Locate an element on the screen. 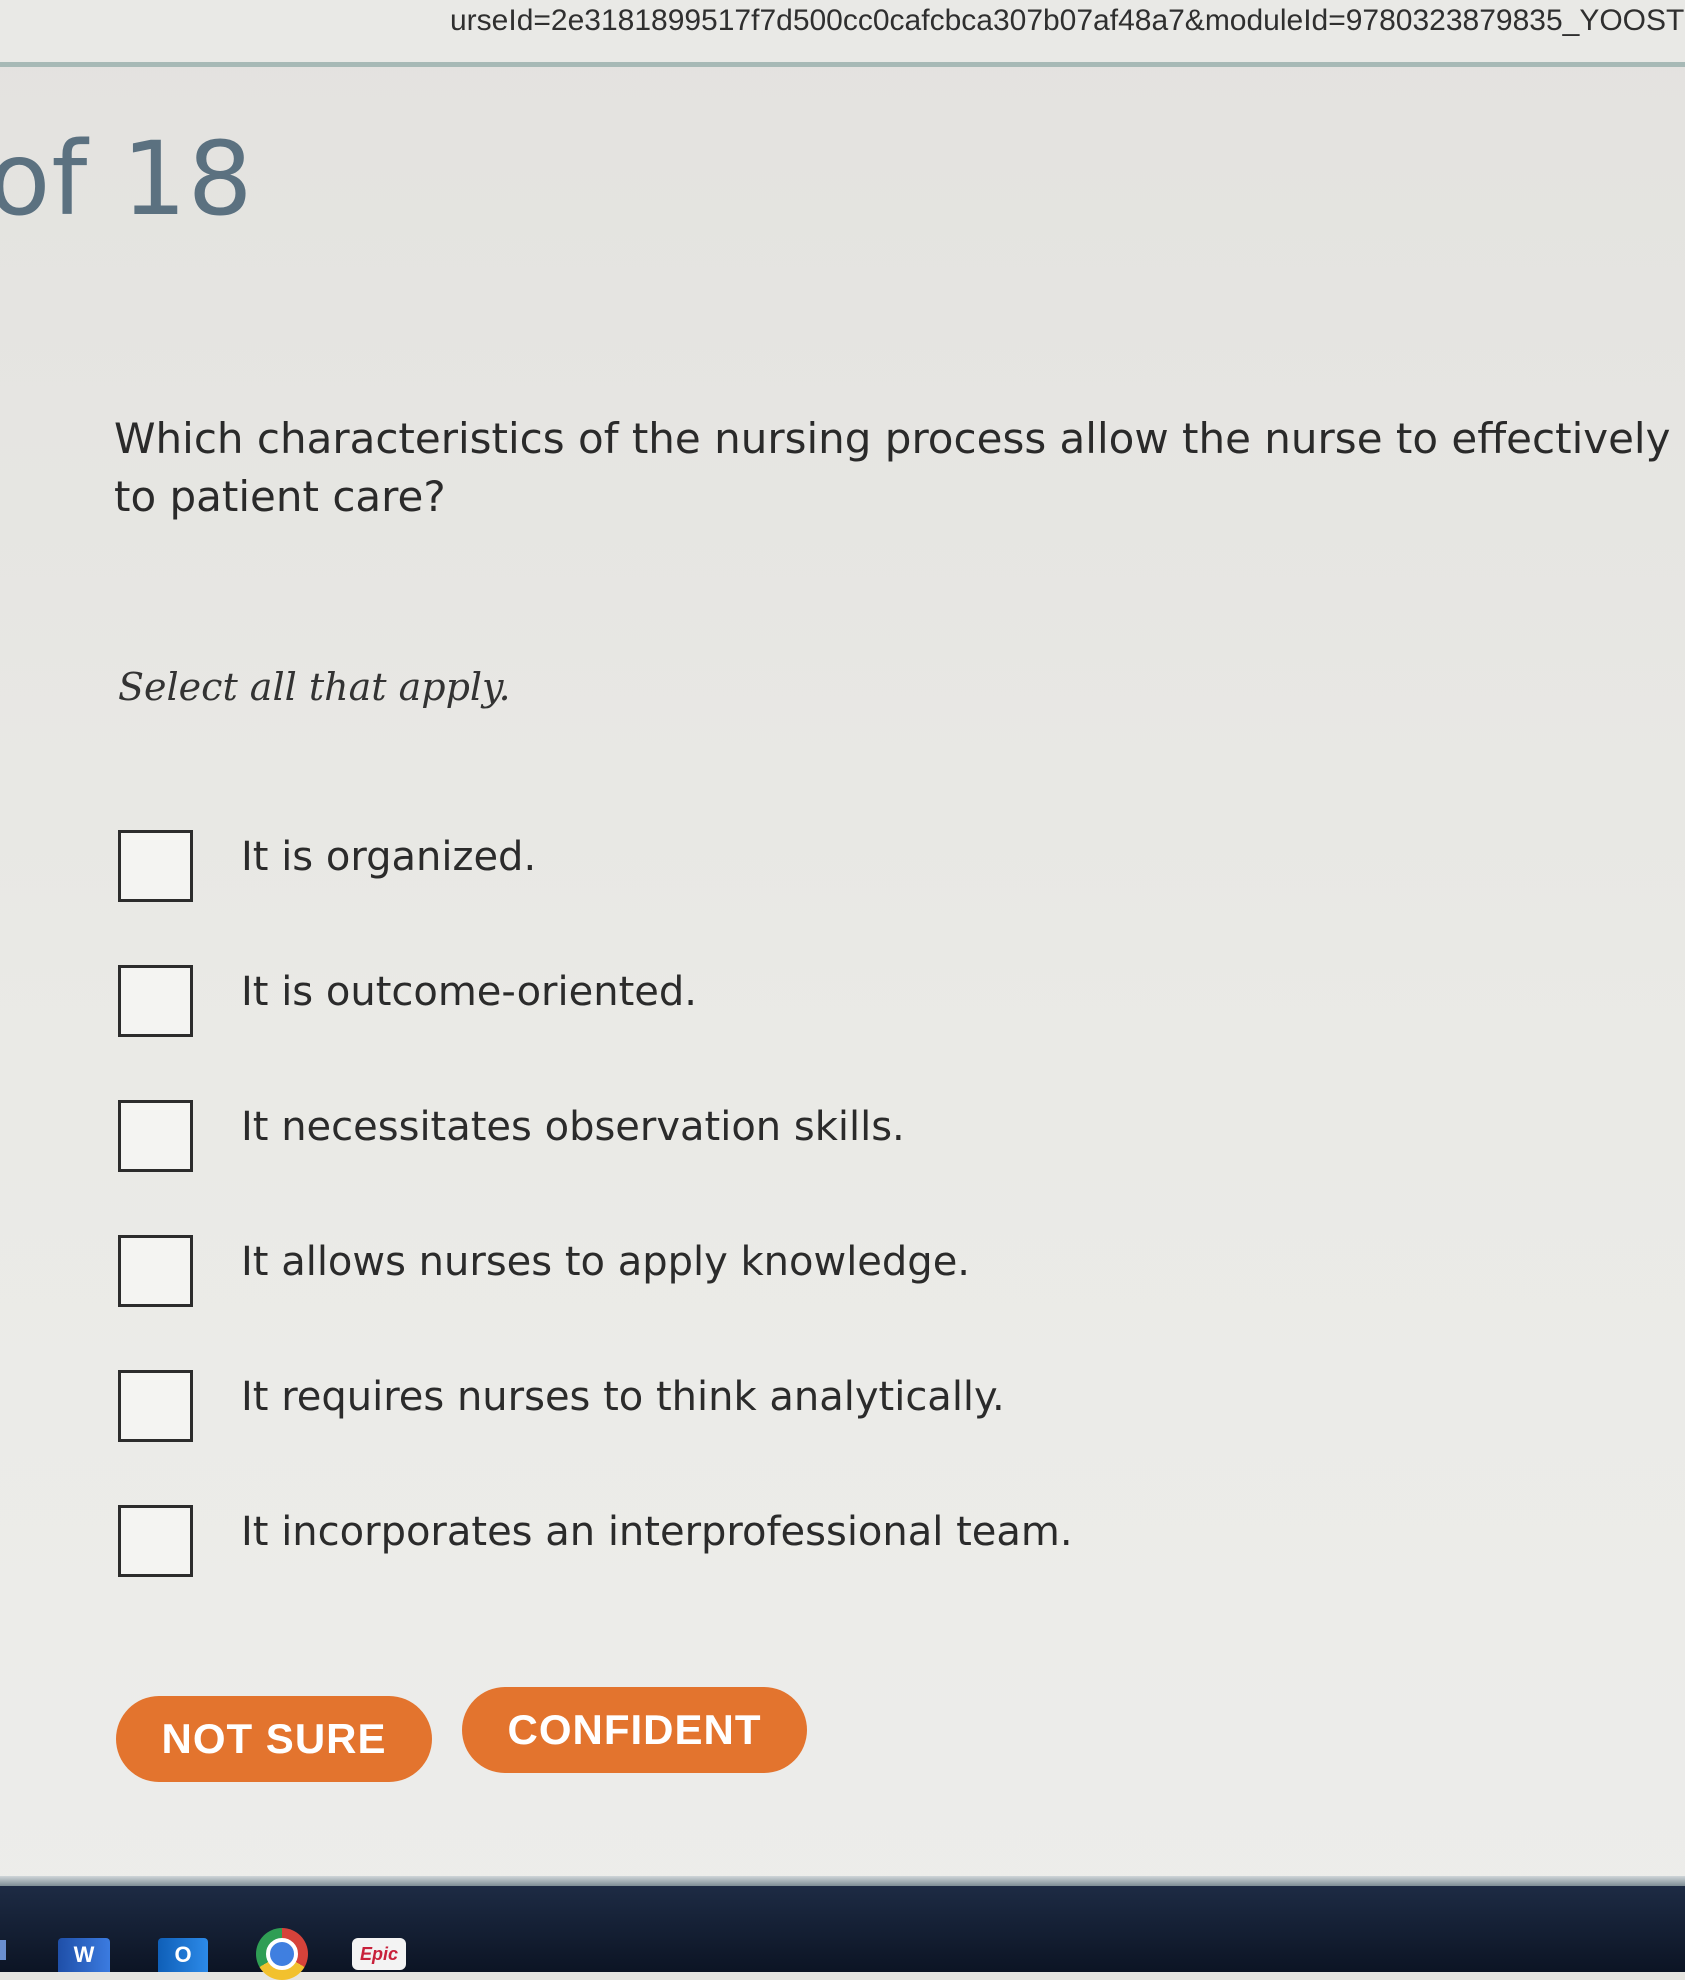 The height and width of the screenshot is (1980, 1685). not-sure-button: NOT SURE is located at coordinates (274, 1739).